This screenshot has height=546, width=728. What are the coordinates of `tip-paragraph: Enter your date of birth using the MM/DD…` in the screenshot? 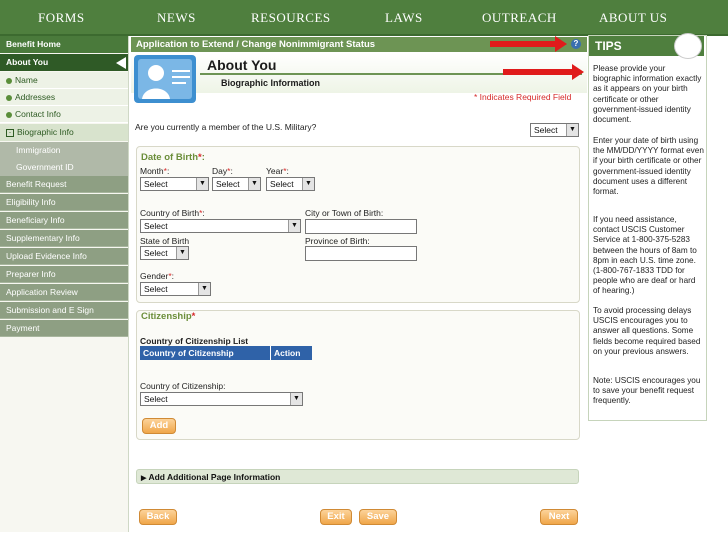 It's located at (648, 166).